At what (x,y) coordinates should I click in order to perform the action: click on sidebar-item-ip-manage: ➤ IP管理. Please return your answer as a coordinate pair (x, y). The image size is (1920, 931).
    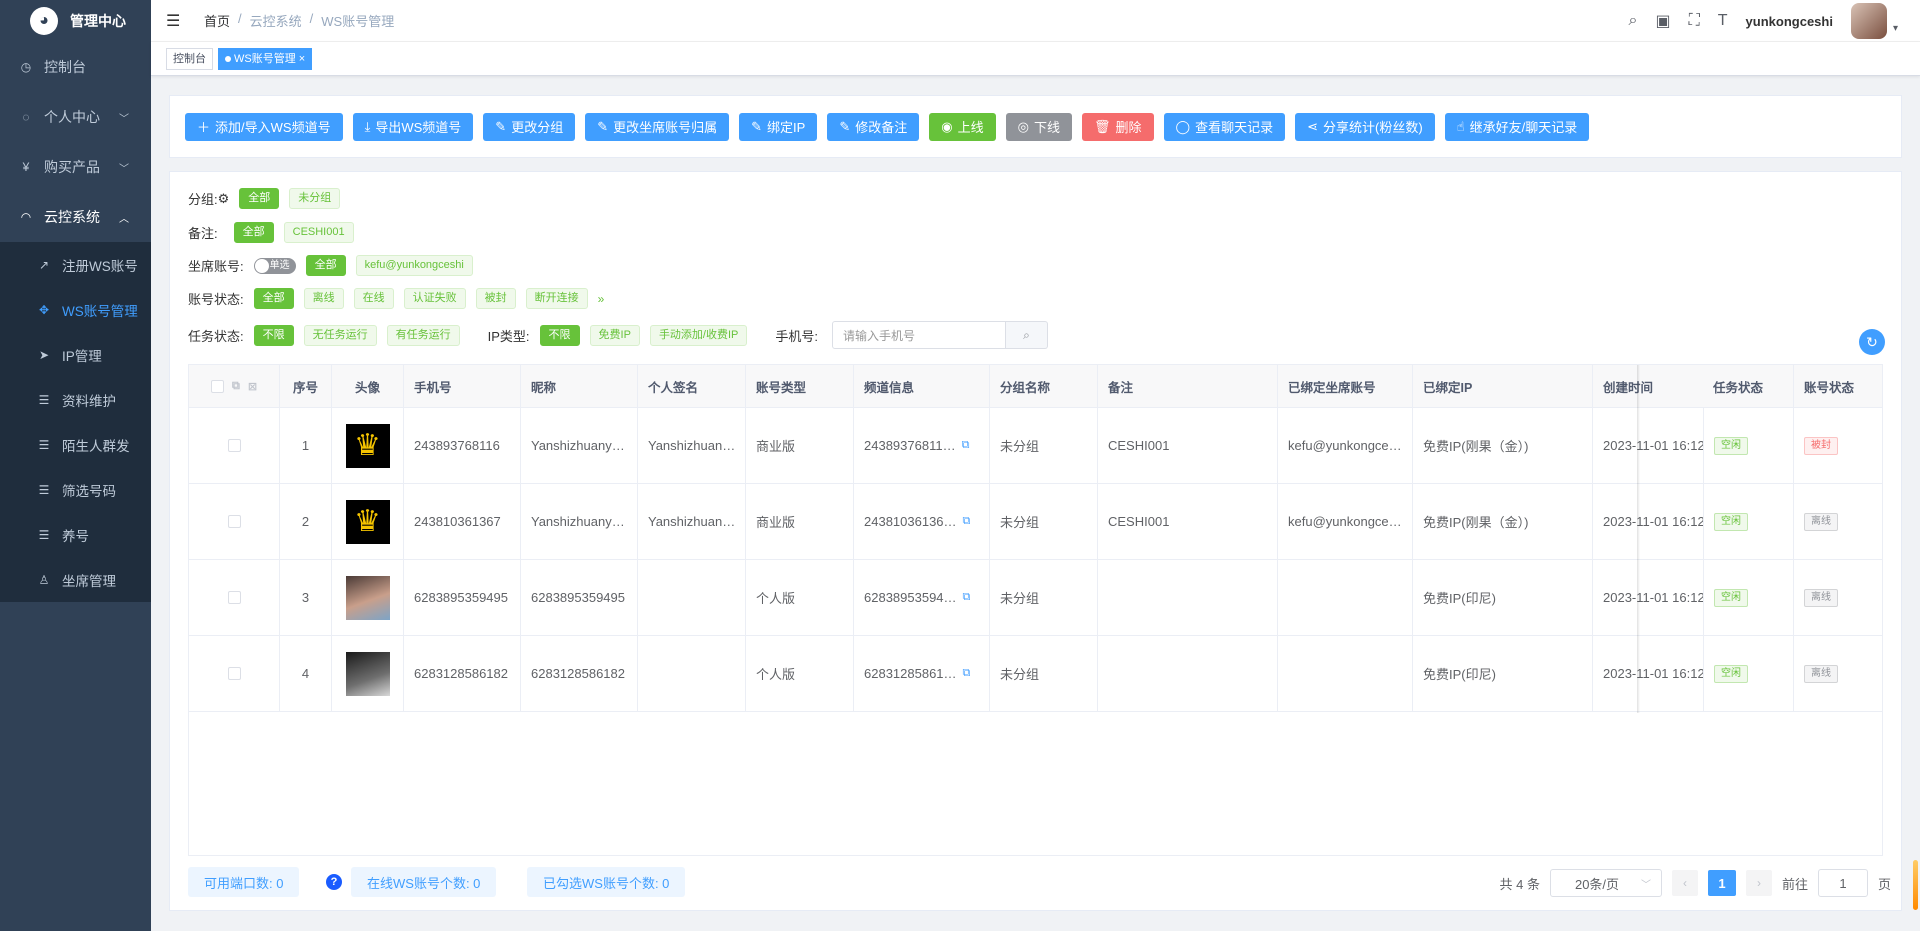
    Looking at the image, I should click on (75, 354).